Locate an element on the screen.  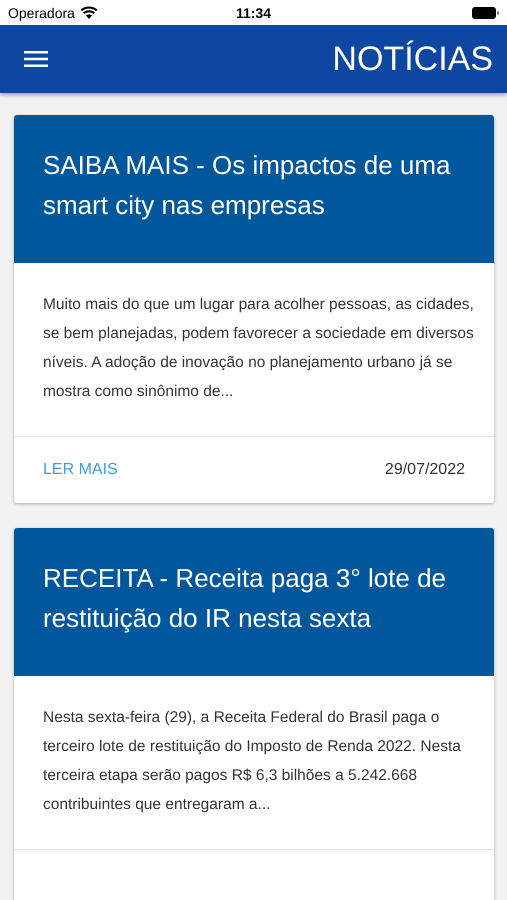
menu-icon is located at coordinates (36, 59).